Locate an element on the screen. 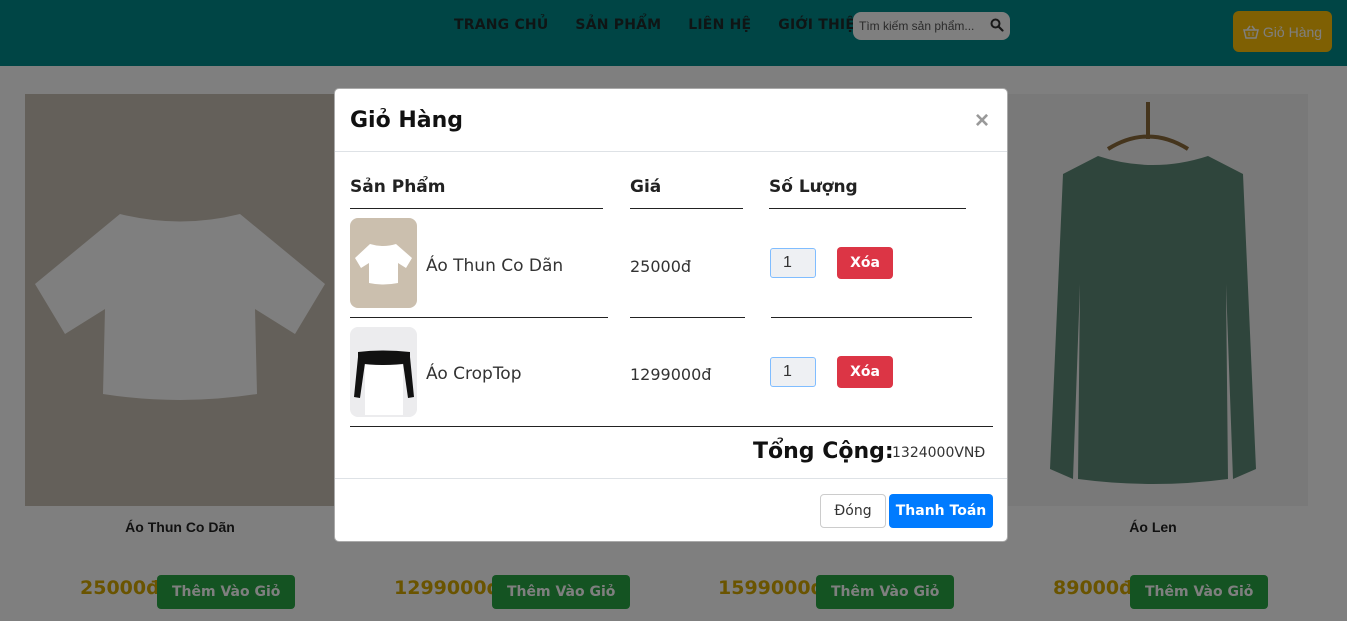 Image resolution: width=1347 pixels, height=621 pixels. column-header-qty: Số Lượng is located at coordinates (813, 187).